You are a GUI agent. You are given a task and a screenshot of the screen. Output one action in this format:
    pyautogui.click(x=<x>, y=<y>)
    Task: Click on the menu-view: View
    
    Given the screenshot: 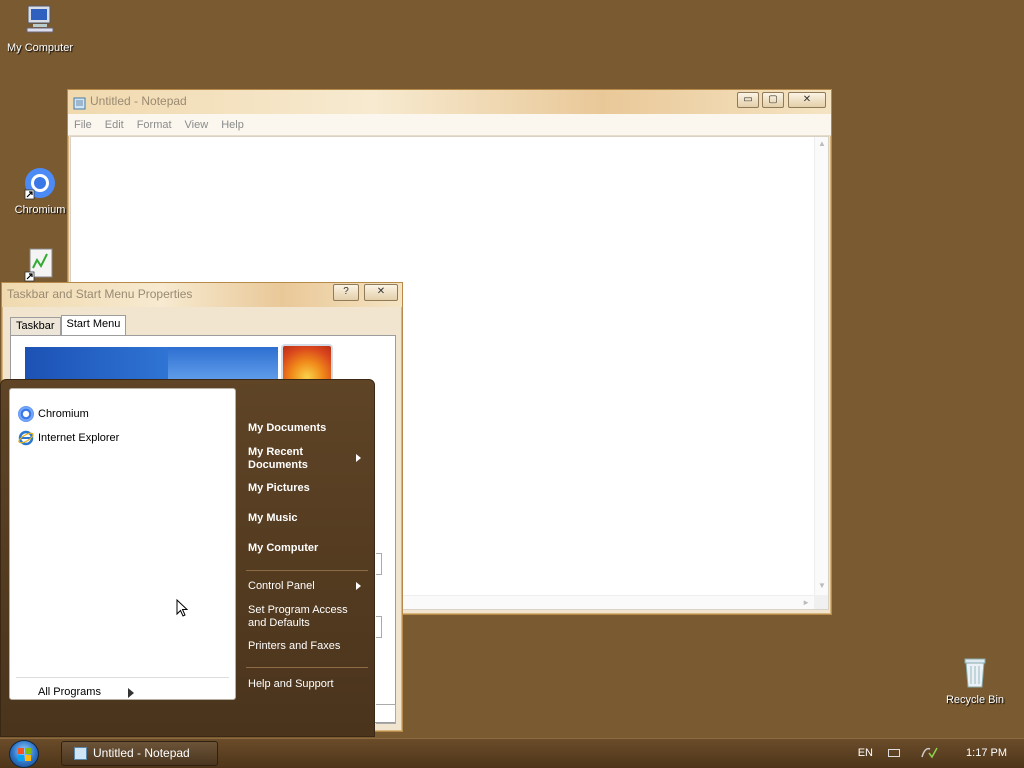 What is the action you would take?
    pyautogui.click(x=197, y=125)
    